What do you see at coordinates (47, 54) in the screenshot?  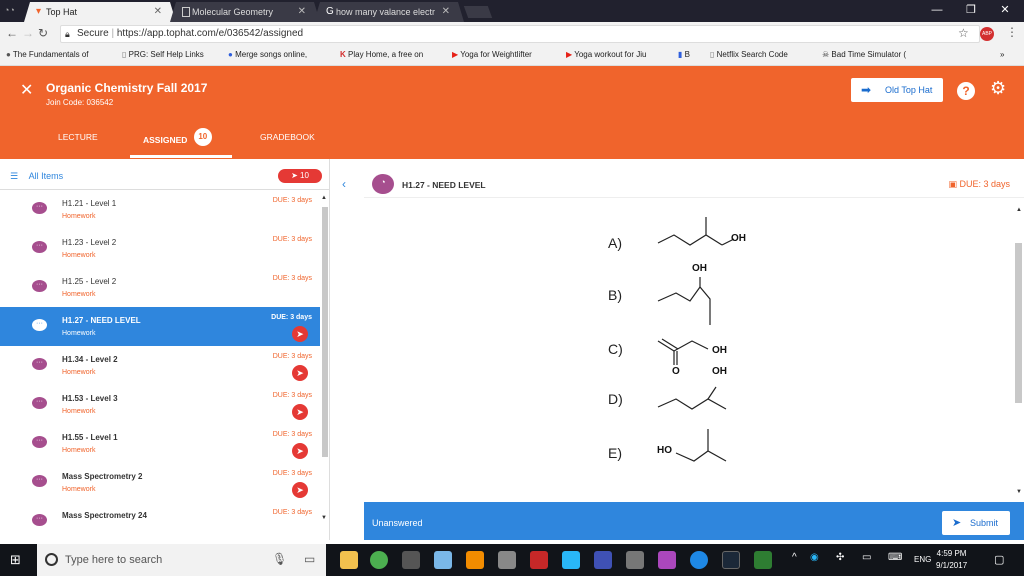 I see `bookmark-item: ● The Fundamentals of` at bounding box center [47, 54].